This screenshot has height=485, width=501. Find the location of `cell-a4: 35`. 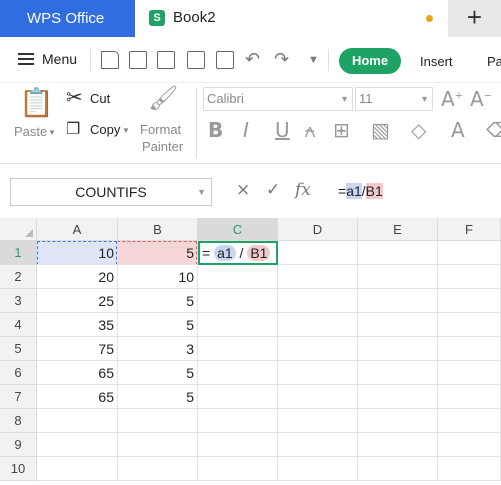

cell-a4: 35 is located at coordinates (77, 325).